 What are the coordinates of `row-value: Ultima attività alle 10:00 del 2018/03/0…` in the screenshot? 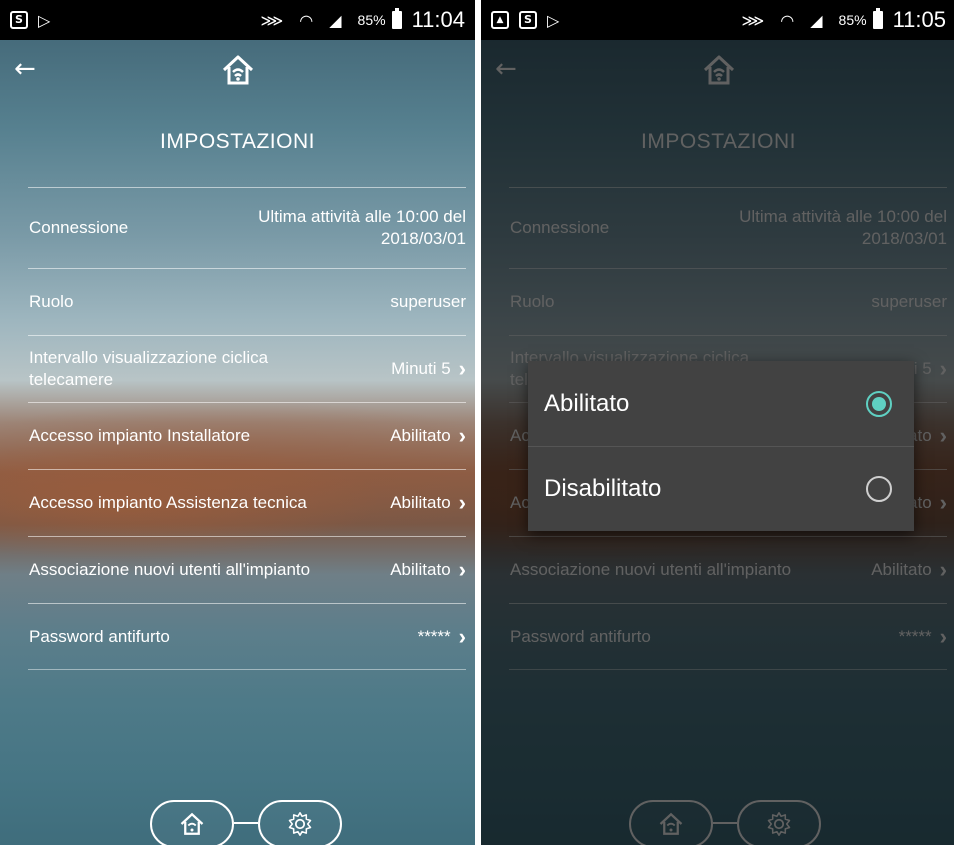 It's located at (362, 227).